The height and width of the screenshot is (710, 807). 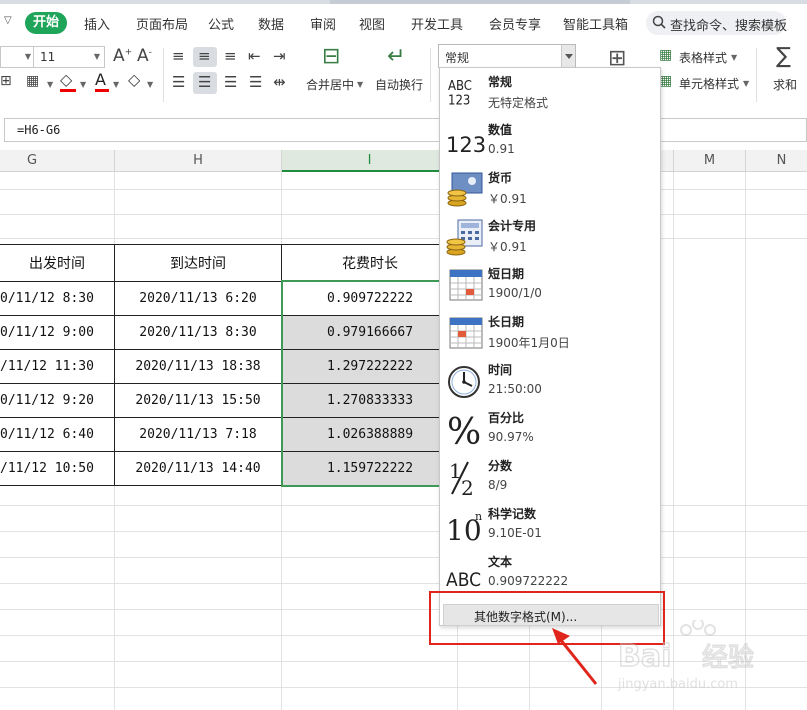 What do you see at coordinates (710, 161) in the screenshot?
I see `column-header-m: M` at bounding box center [710, 161].